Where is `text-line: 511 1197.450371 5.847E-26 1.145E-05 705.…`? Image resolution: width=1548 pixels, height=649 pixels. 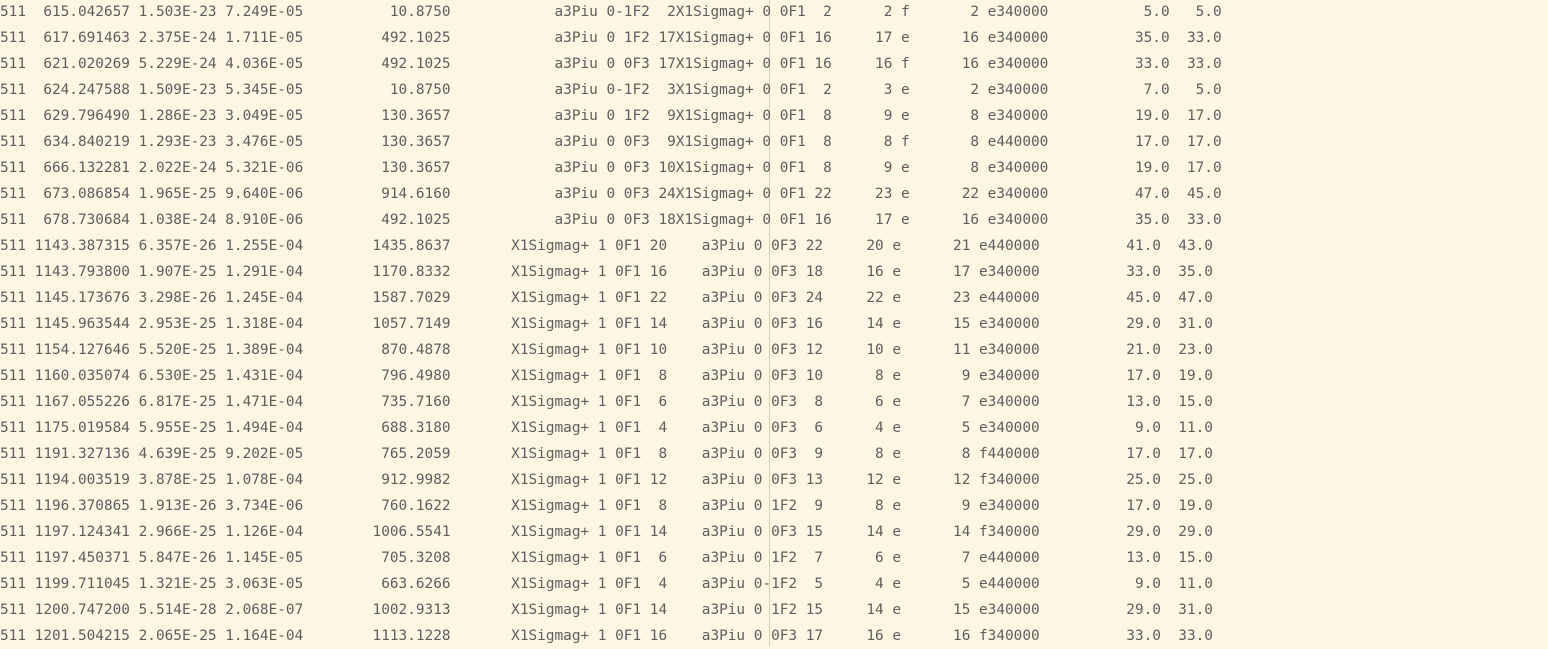
text-line: 511 1197.450371 5.847E-26 1.145E-05 705.… is located at coordinates (606, 558).